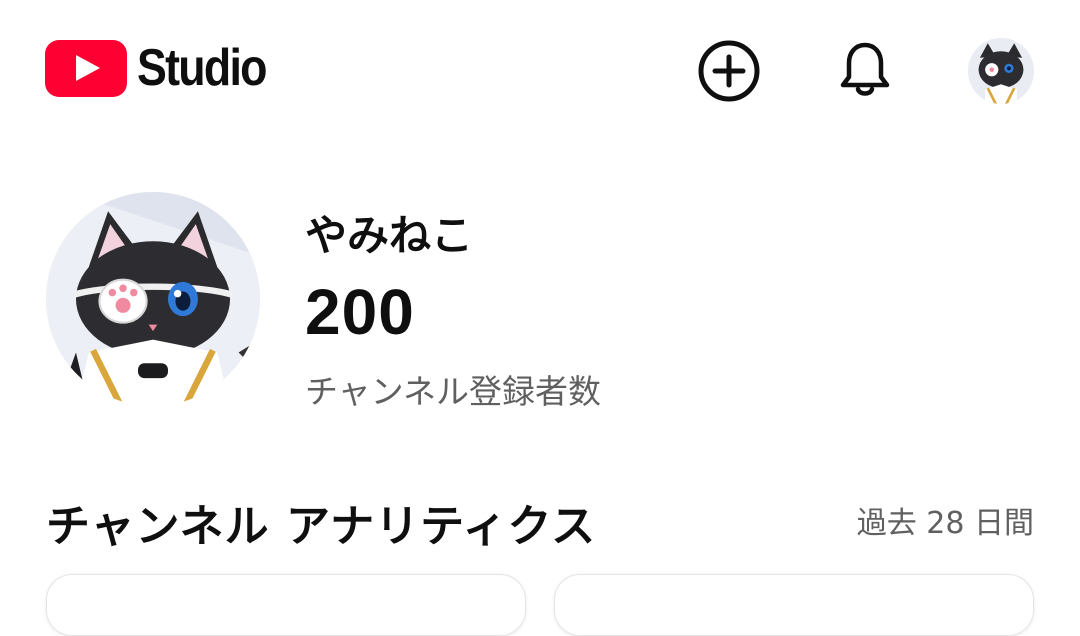 This screenshot has height=636, width=1080. What do you see at coordinates (360, 312) in the screenshot?
I see `subscriber-count: 200` at bounding box center [360, 312].